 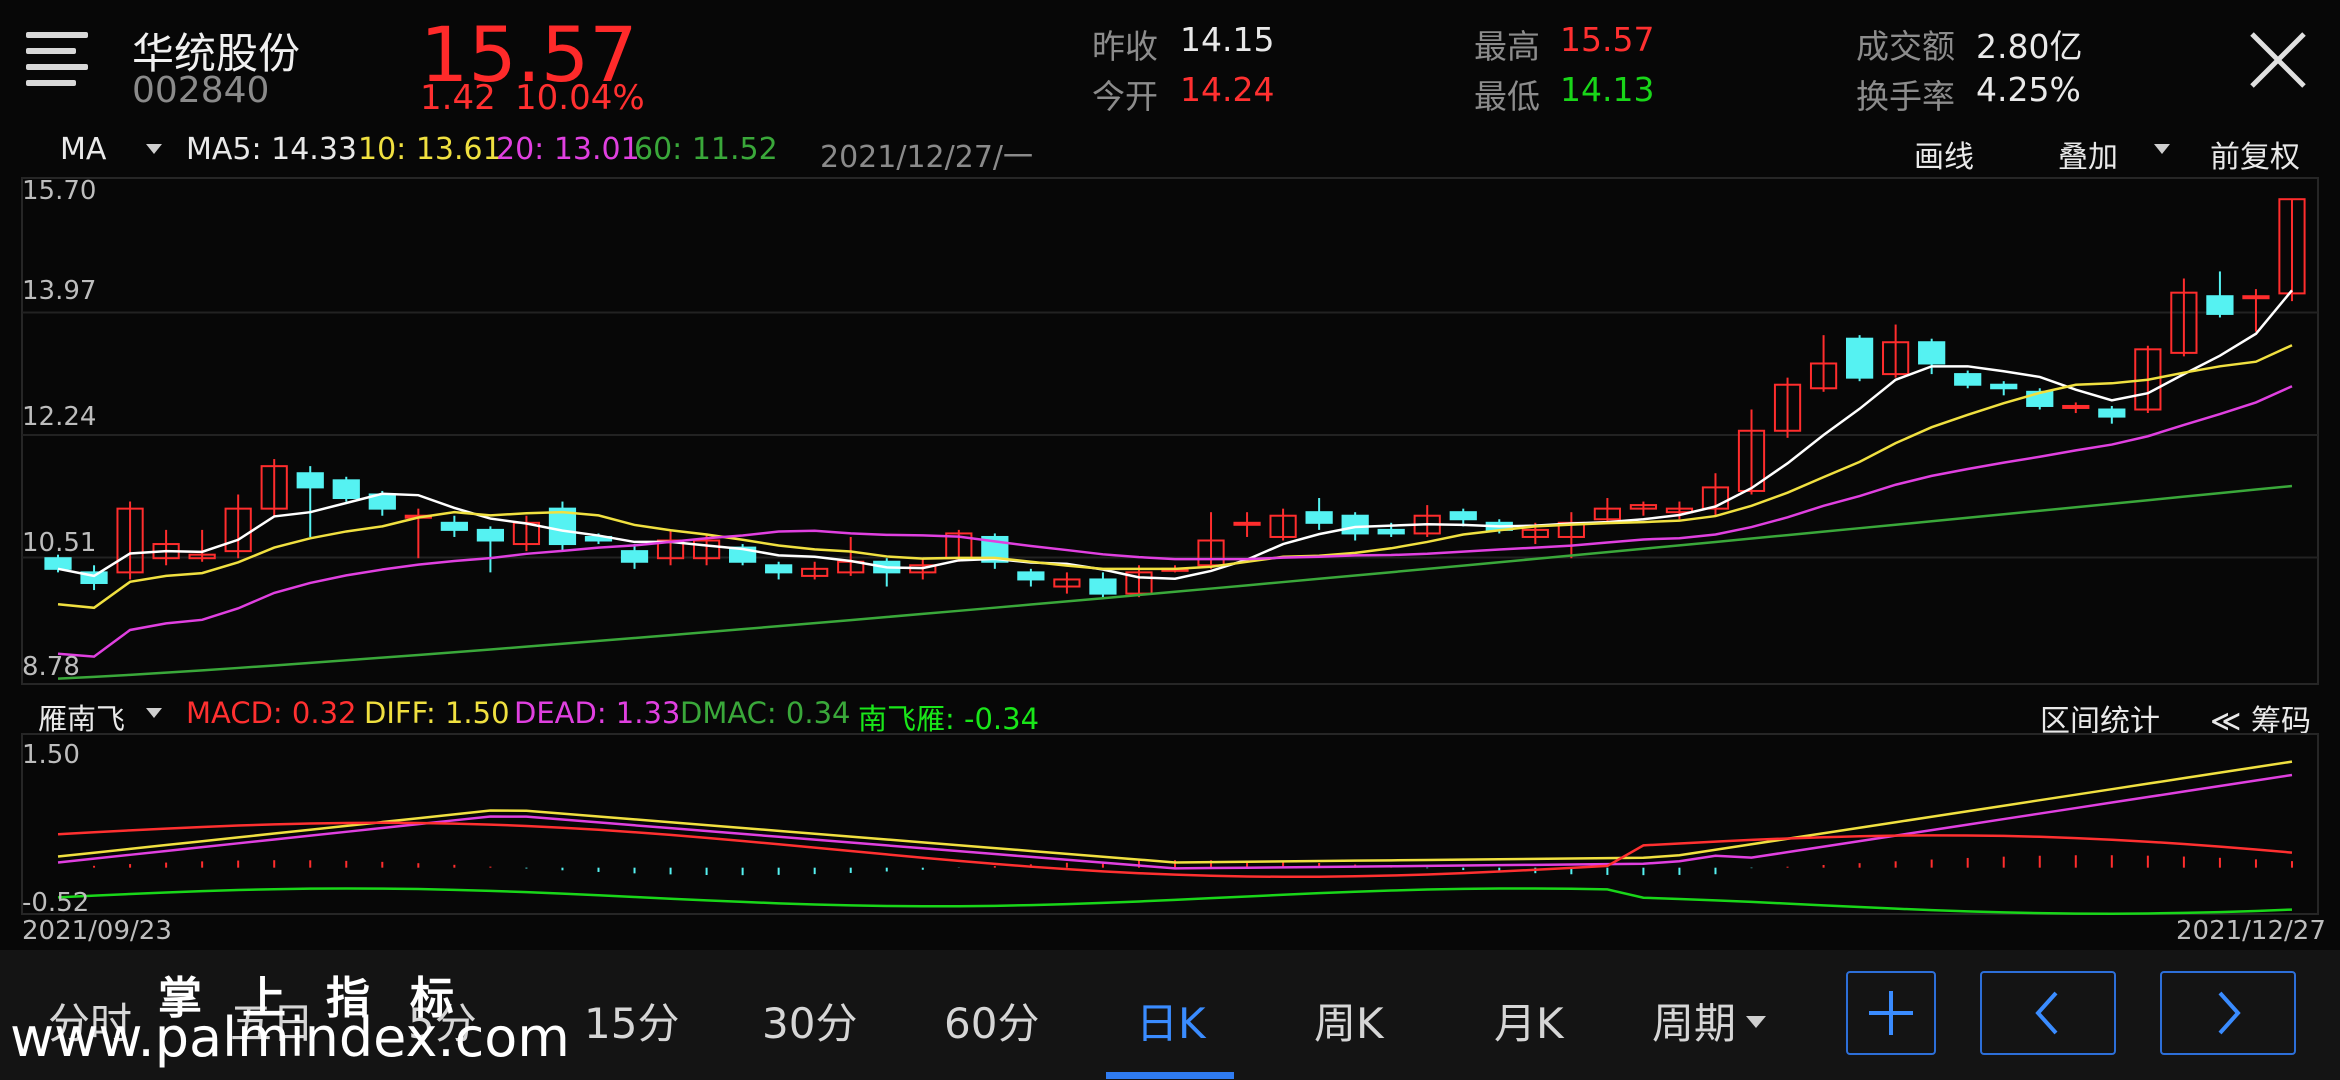 I want to click on end-date: 2021/12/27, so click(x=2251, y=931).